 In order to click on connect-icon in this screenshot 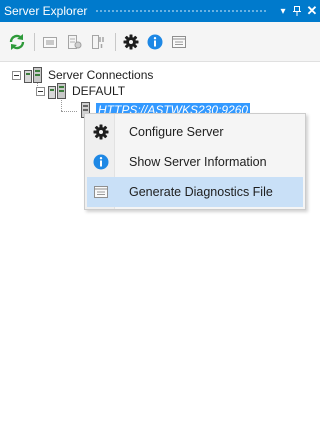, I will do `click(75, 41)`.